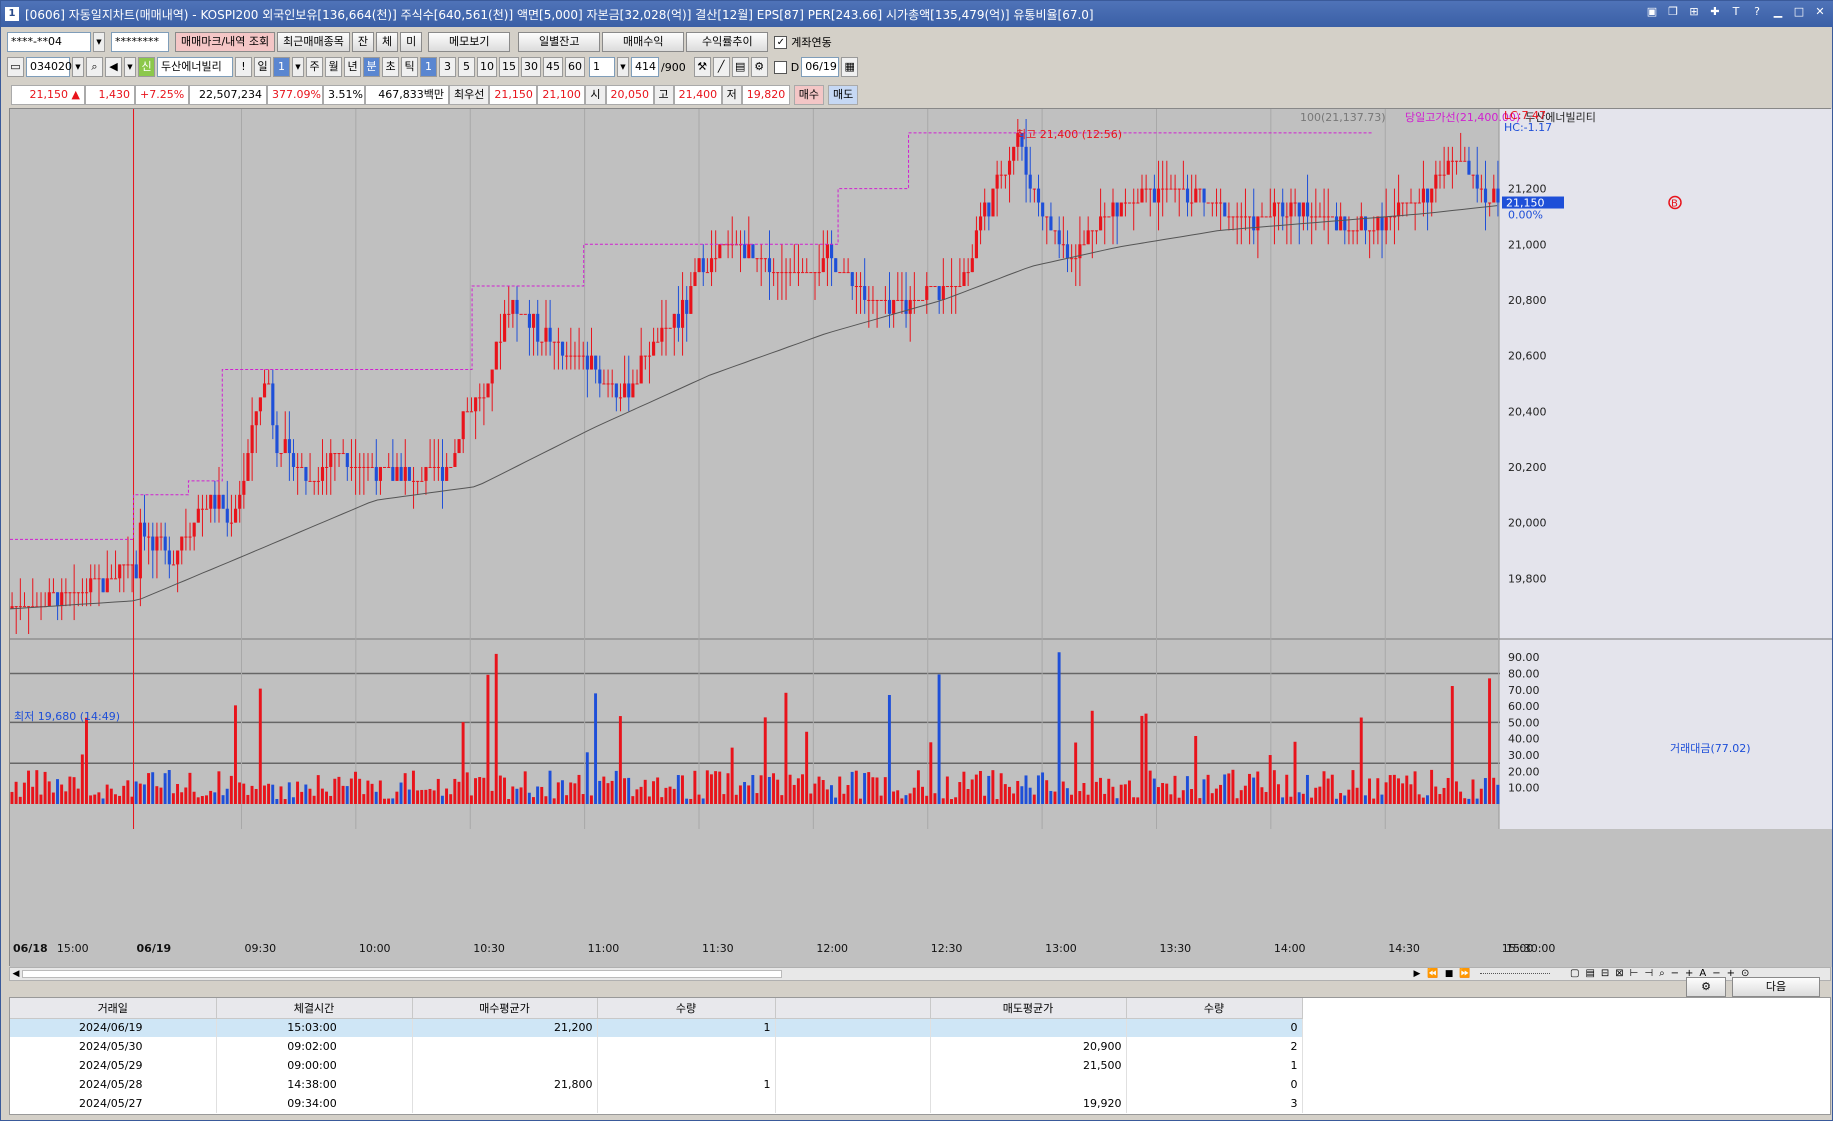 Image resolution: width=1833 pixels, height=1121 pixels. I want to click on table-row: 2024/05/30 09:02:00 20,900 2, so click(656, 1046).